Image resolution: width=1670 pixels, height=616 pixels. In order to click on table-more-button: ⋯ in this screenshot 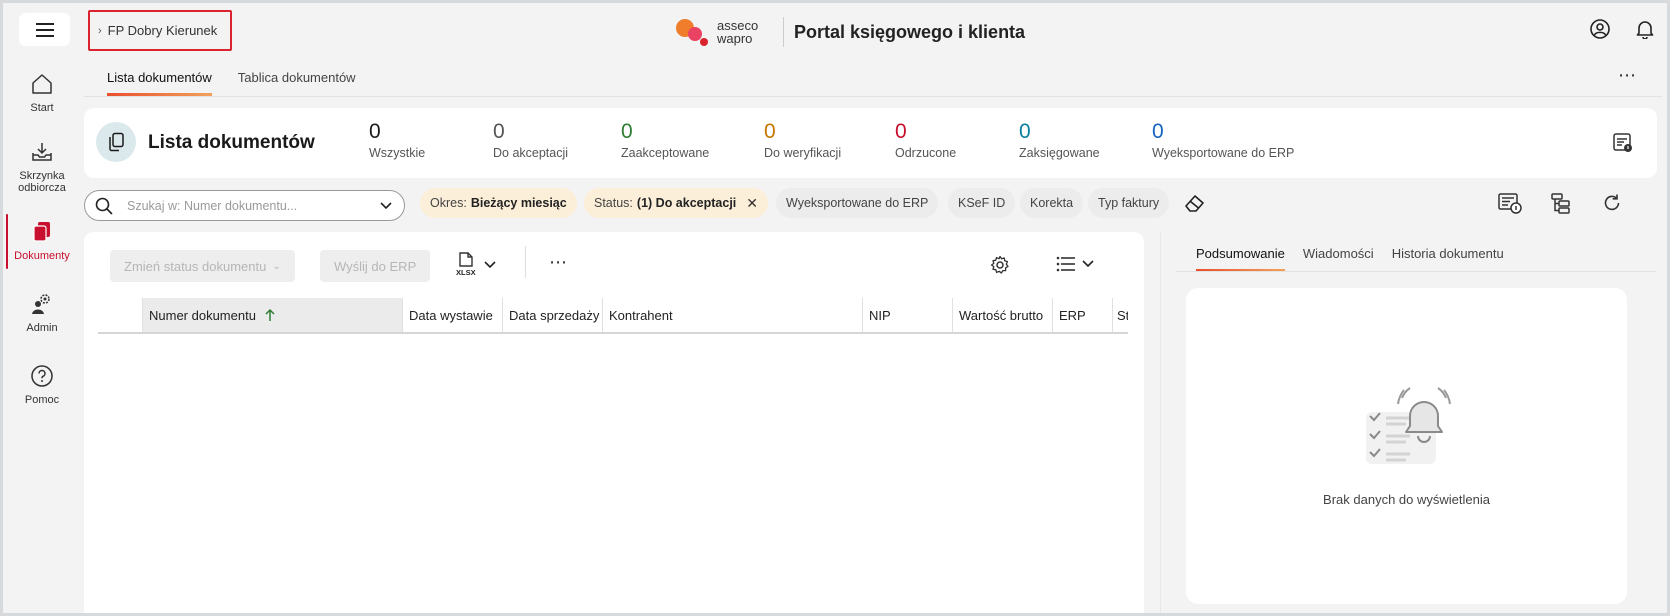, I will do `click(558, 262)`.